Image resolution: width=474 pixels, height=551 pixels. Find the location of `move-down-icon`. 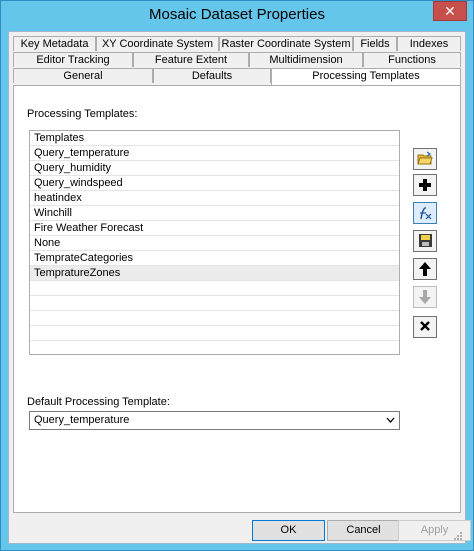

move-down-icon is located at coordinates (425, 297).